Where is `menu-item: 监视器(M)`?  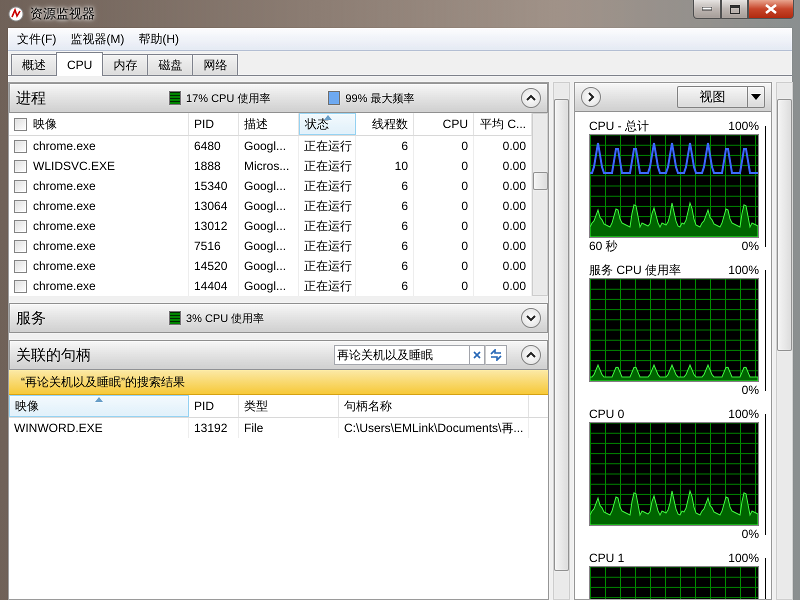 menu-item: 监视器(M) is located at coordinates (97, 39).